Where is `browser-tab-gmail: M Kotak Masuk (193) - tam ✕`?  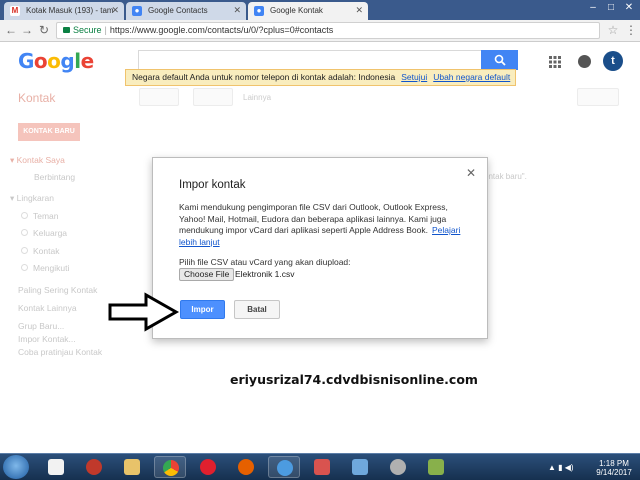
browser-tab-gmail: M Kotak Masuk (193) - tam ✕ is located at coordinates (64, 11).